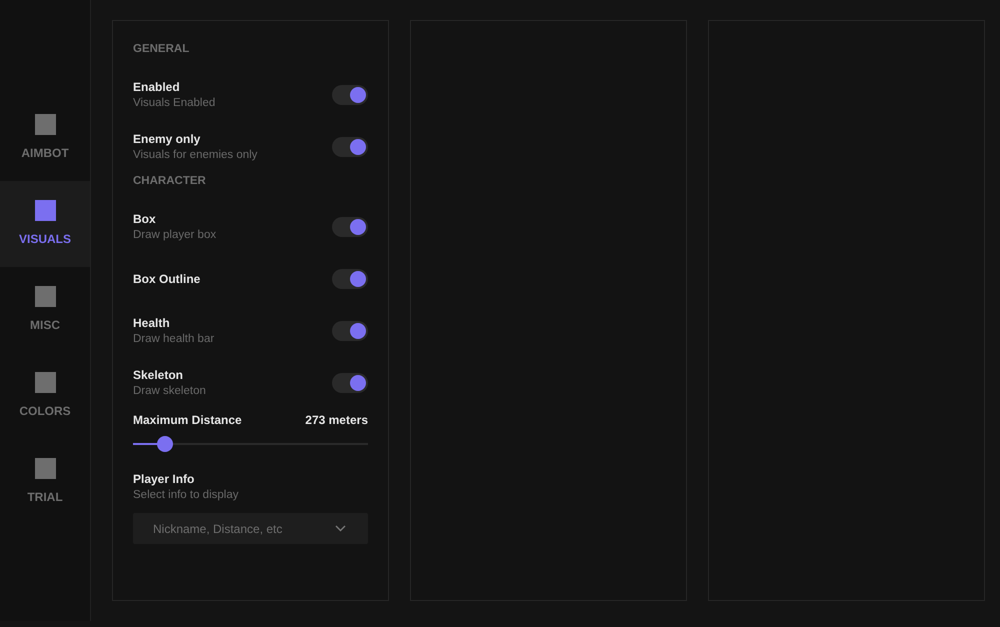  What do you see at coordinates (174, 103) in the screenshot?
I see `setting-description: Visuals Enabled` at bounding box center [174, 103].